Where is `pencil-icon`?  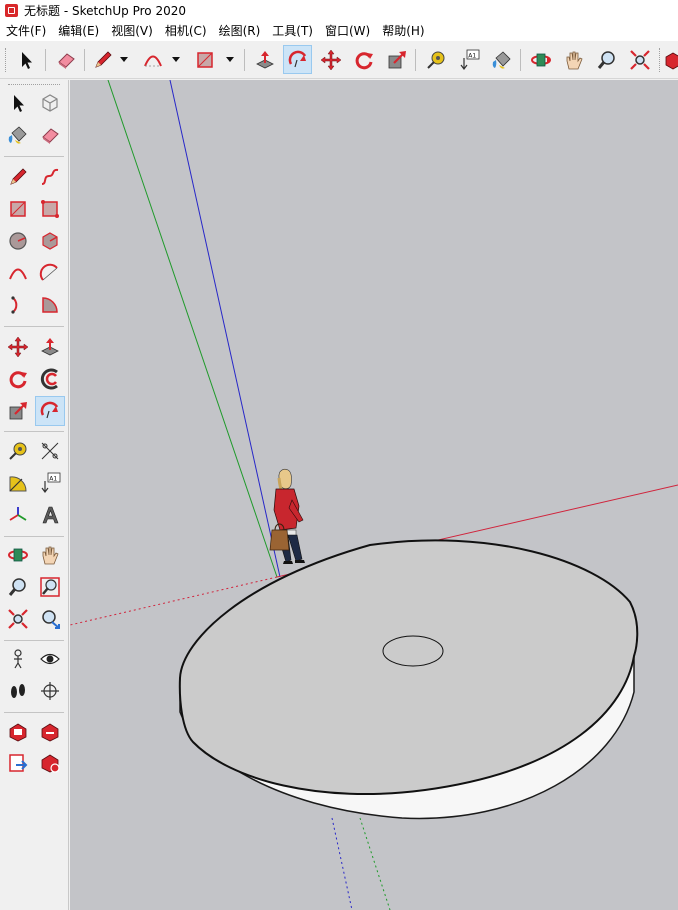
pencil-icon is located at coordinates (103, 59).